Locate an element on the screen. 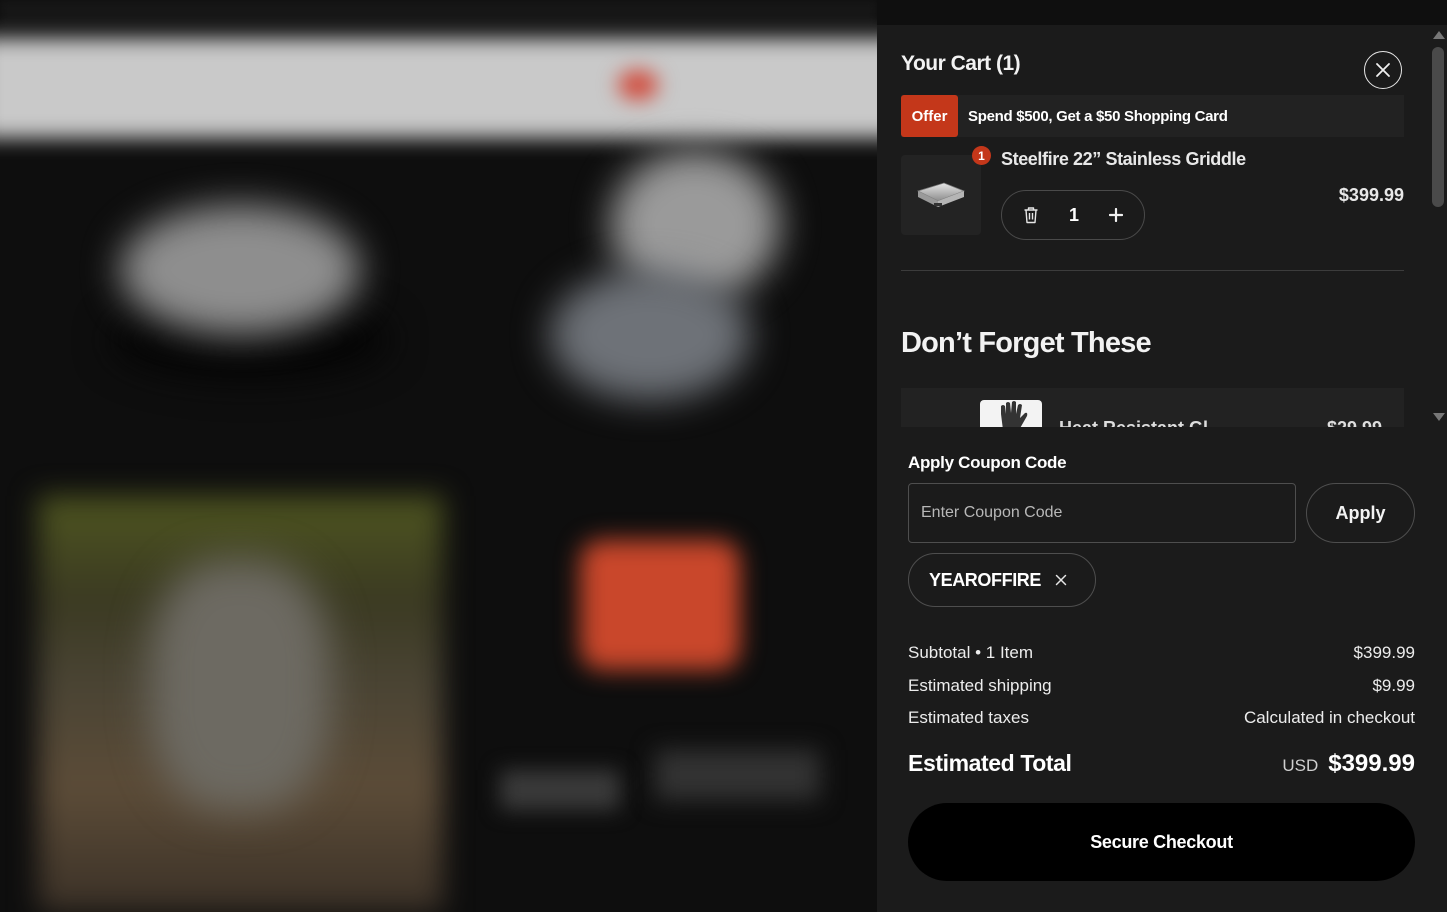 The image size is (1447, 912). total-label: Estimated Total is located at coordinates (990, 763).